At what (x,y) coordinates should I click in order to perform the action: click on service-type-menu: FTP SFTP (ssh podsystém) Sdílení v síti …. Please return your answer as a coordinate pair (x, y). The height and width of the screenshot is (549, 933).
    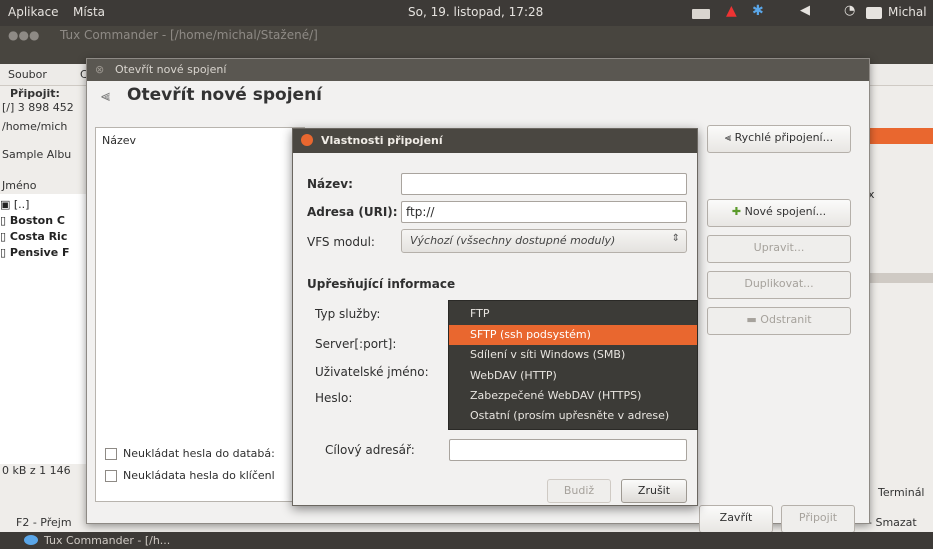
    Looking at the image, I should click on (573, 365).